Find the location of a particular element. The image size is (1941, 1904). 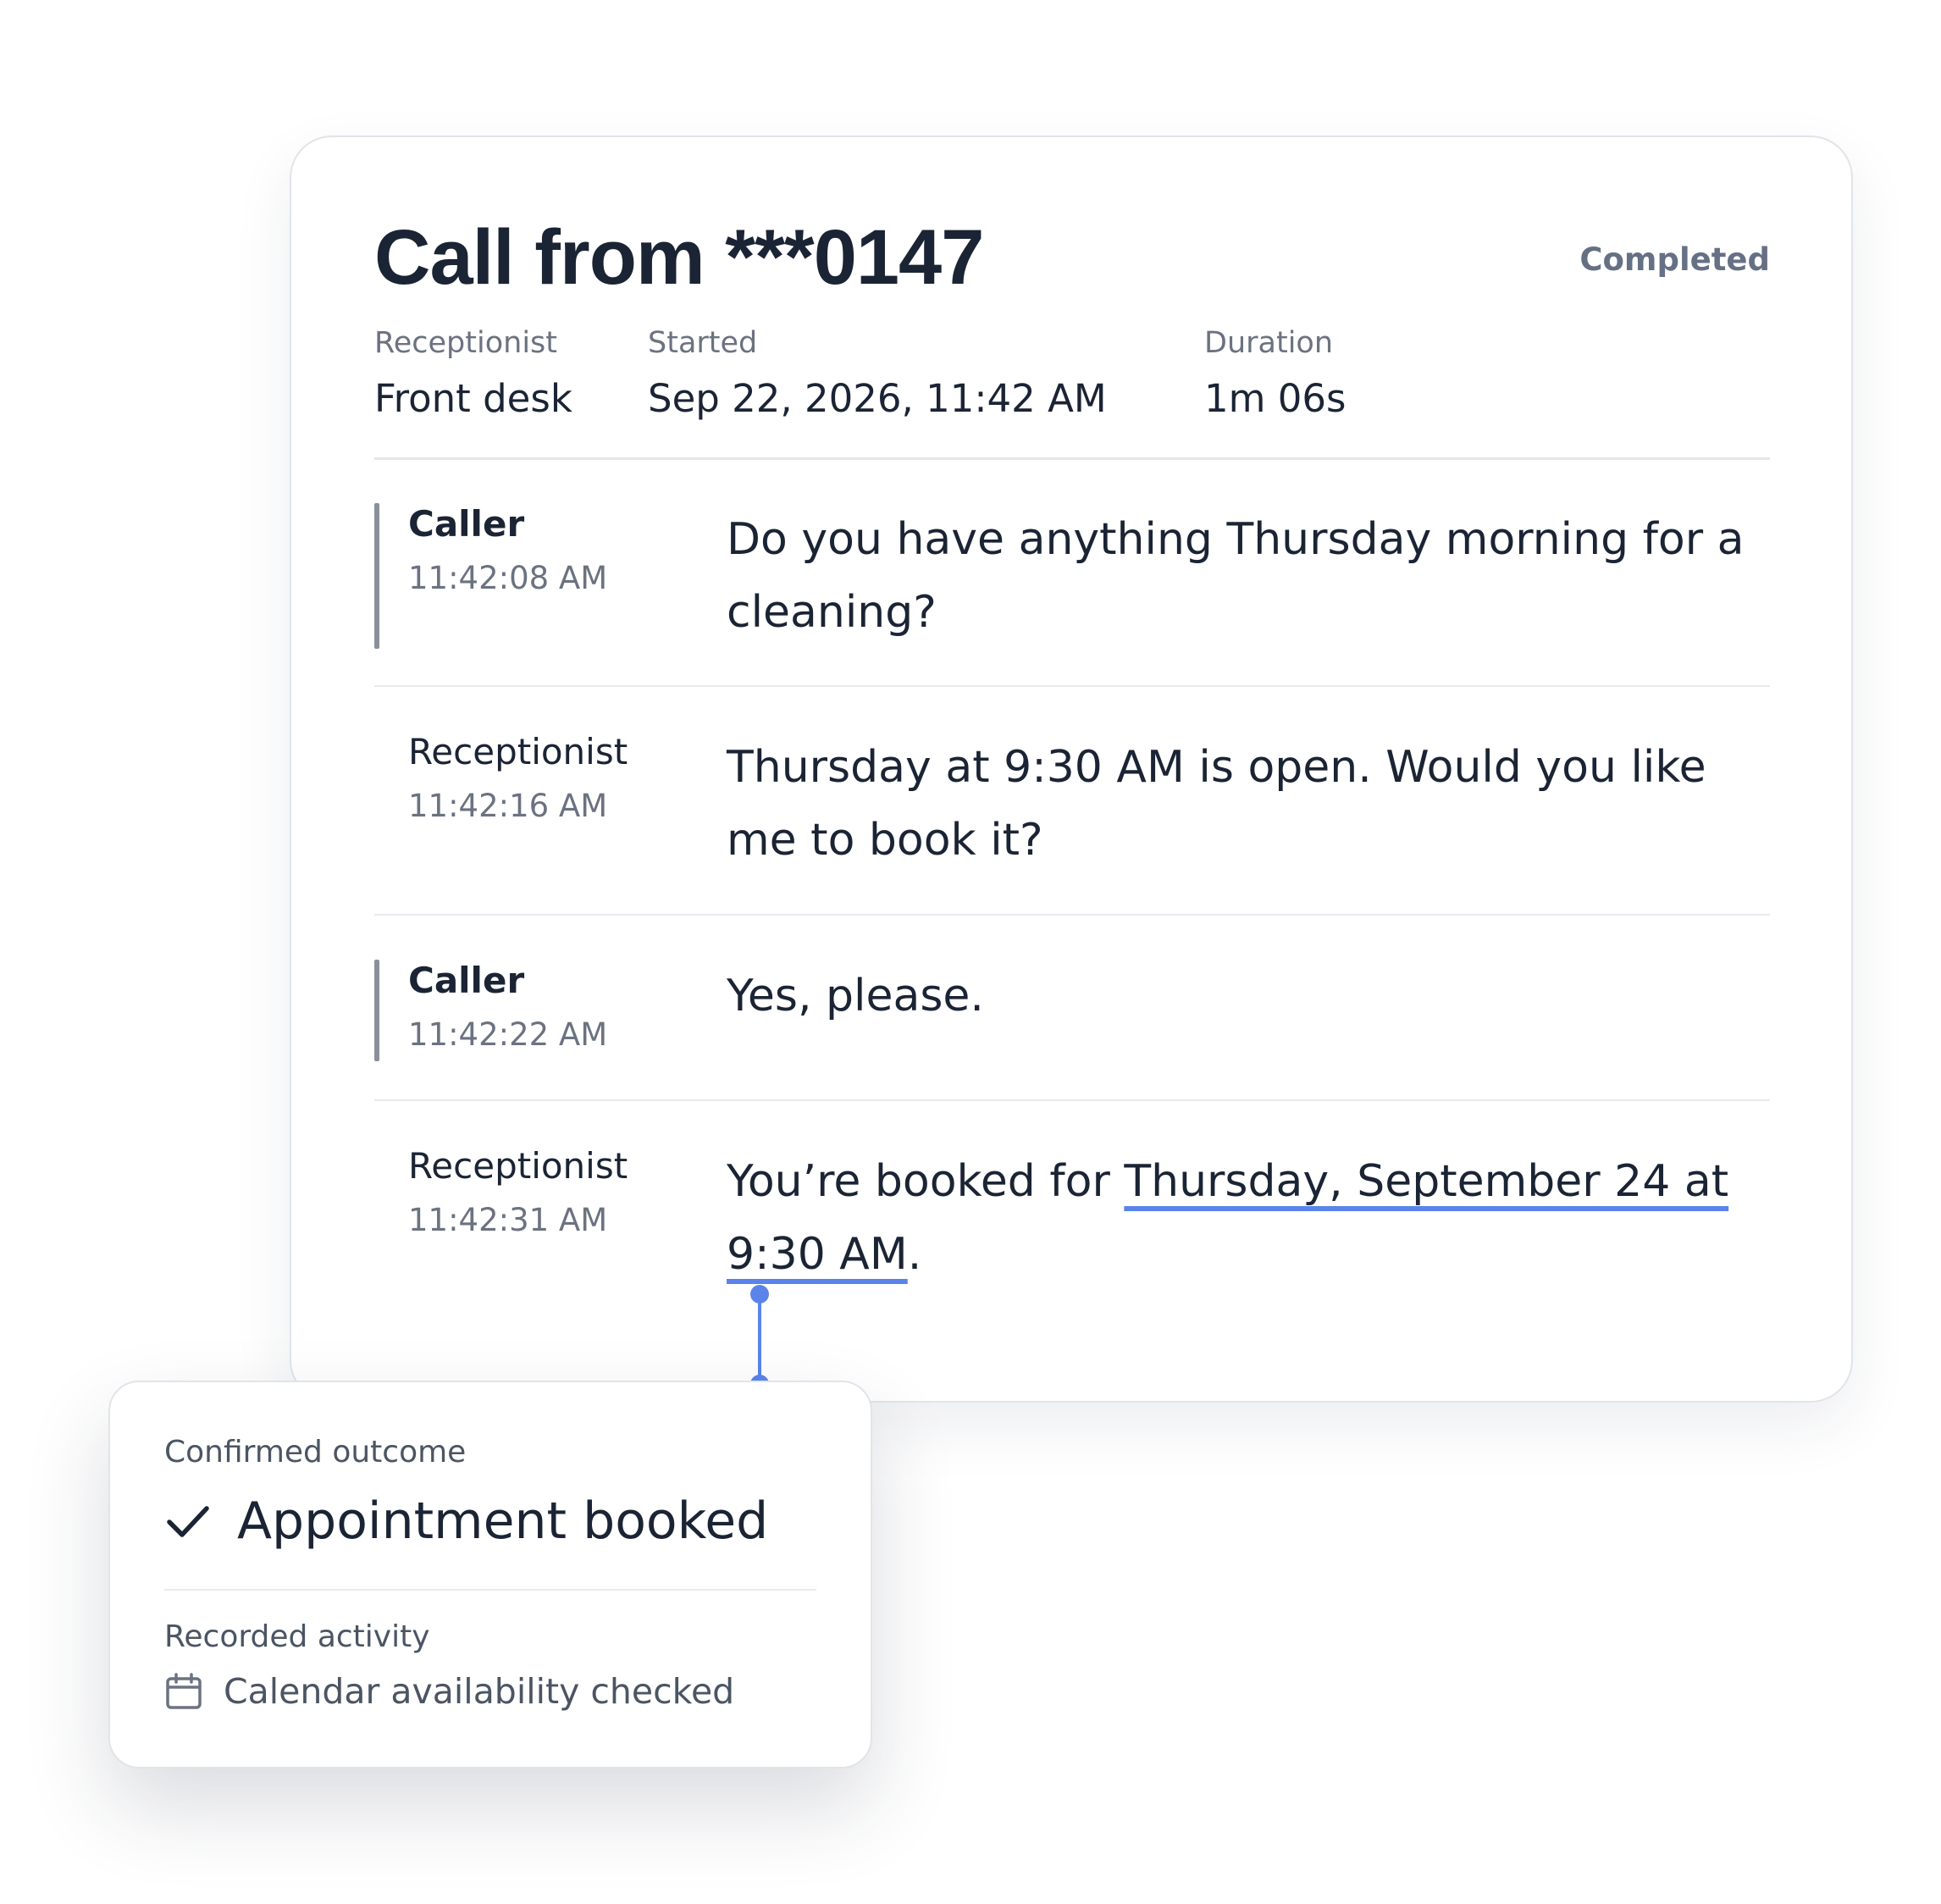

utterance-prefix: You’re booked for is located at coordinates (926, 1182).